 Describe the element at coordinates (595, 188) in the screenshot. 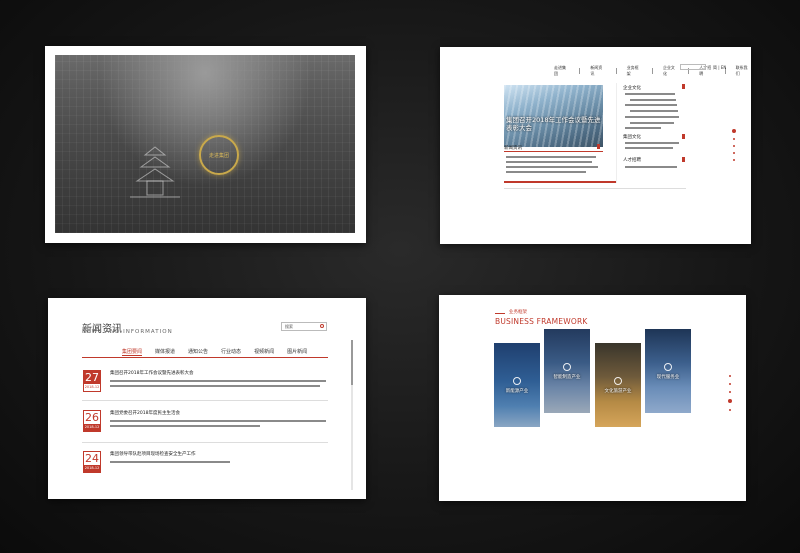

I see `divider` at that location.